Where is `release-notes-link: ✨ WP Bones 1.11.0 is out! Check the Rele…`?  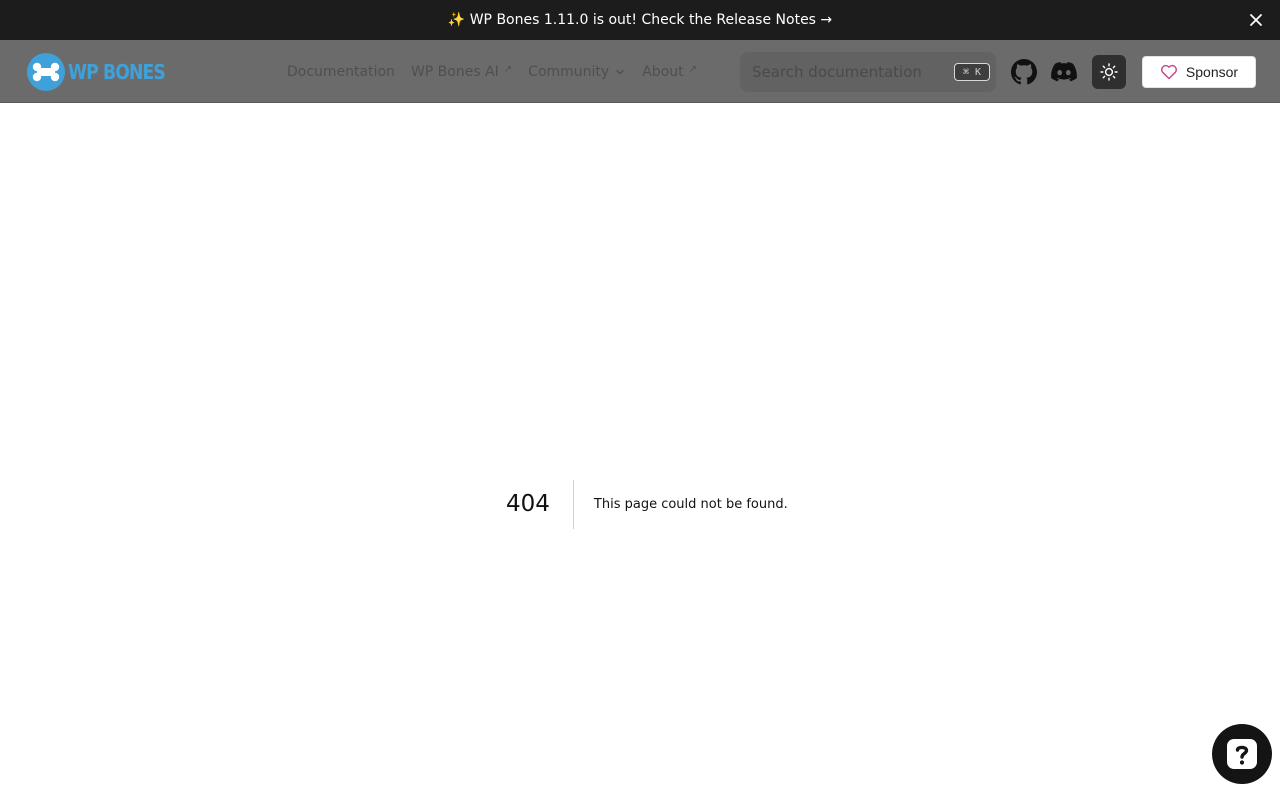 release-notes-link: ✨ WP Bones 1.11.0 is out! Check the Rele… is located at coordinates (640, 20).